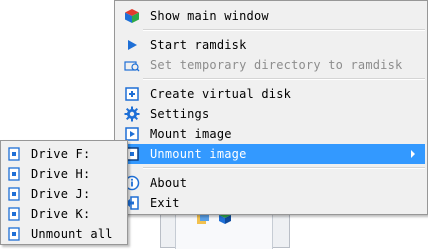 Image resolution: width=428 pixels, height=249 pixels. What do you see at coordinates (276, 65) in the screenshot?
I see `menu-item-label: Set temporary directory to ramdisk` at bounding box center [276, 65].